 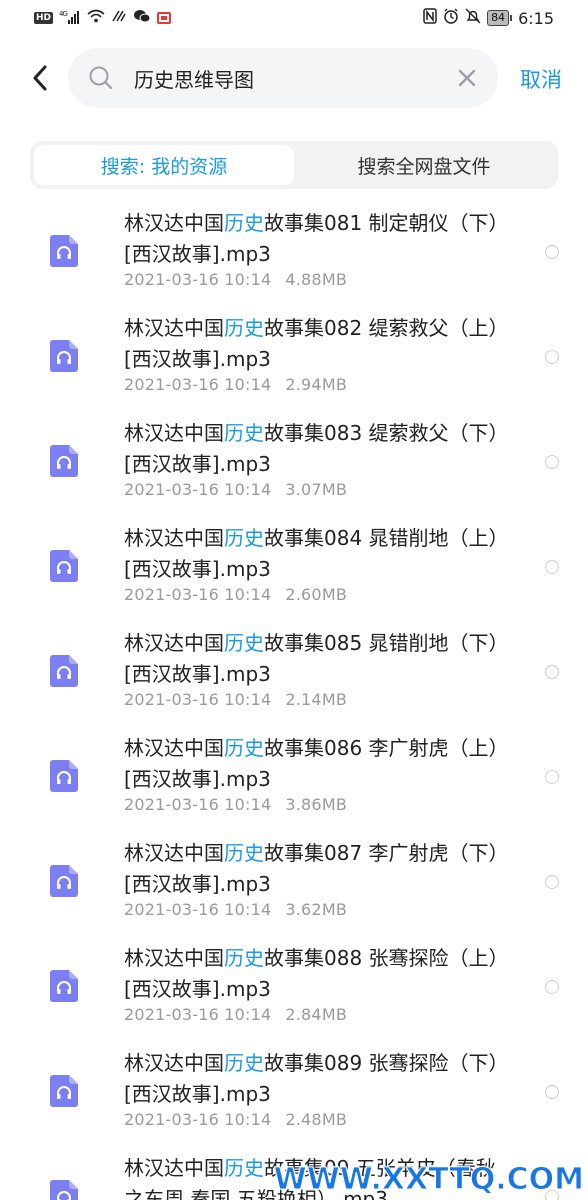 I want to click on file-meta: 2021-03-16 10:14 2.94MB, so click(x=235, y=384).